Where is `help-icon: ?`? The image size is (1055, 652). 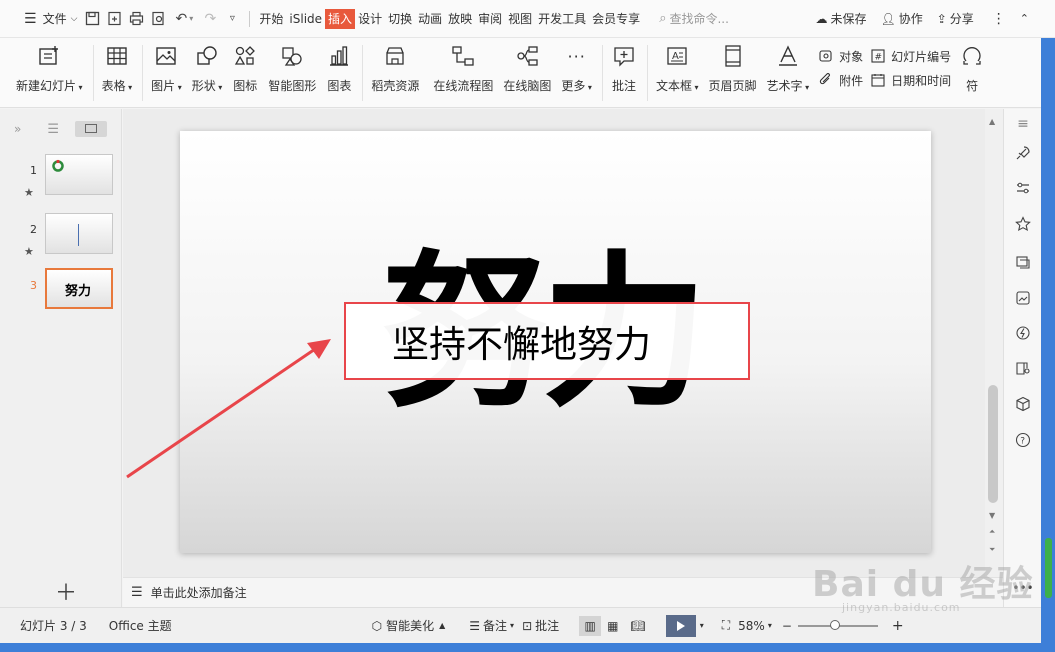
help-icon: ? is located at coordinates (1023, 440).